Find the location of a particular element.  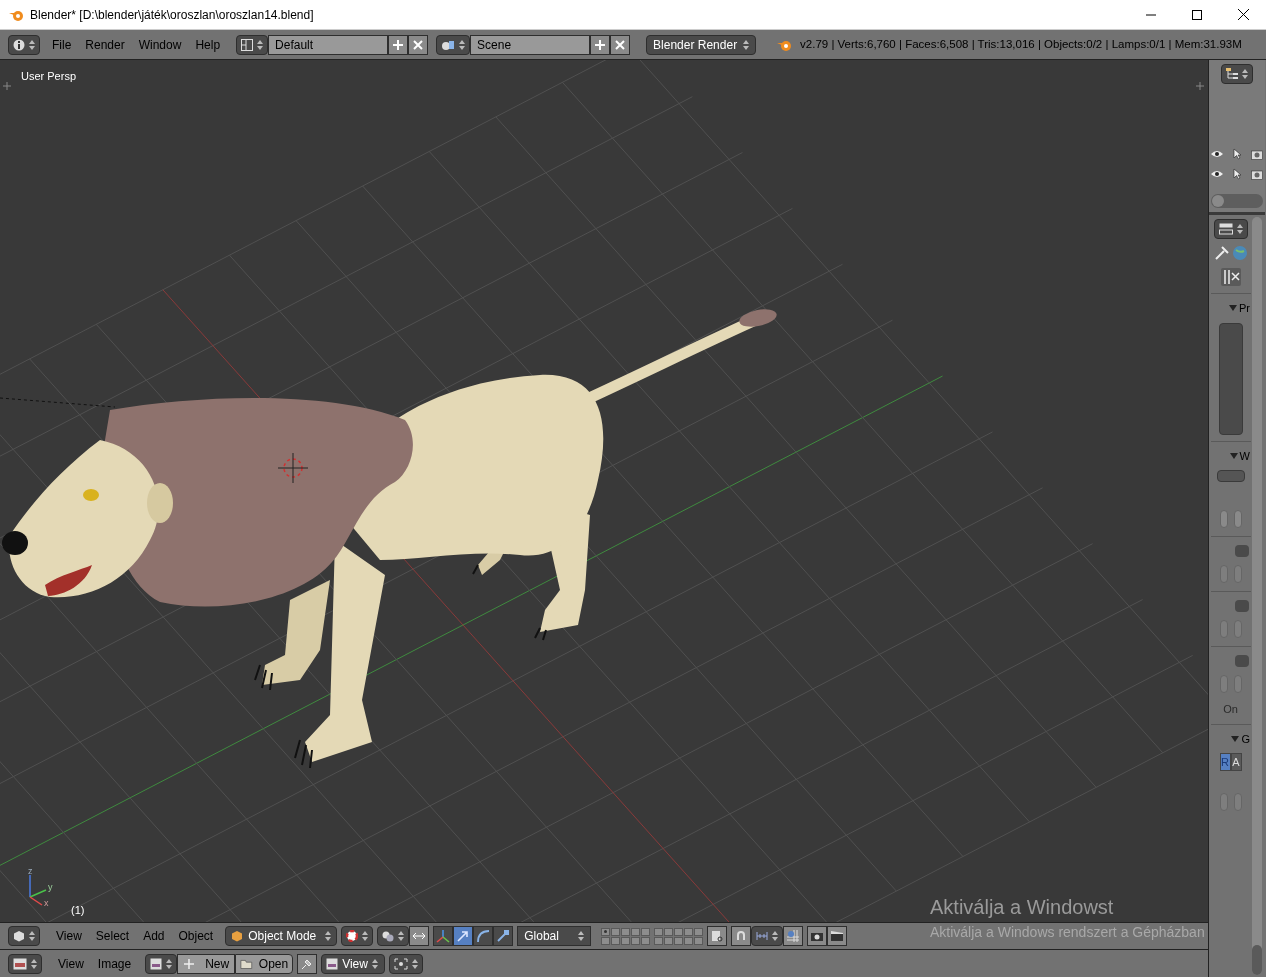

rotate-manipulator-button is located at coordinates (483, 936).